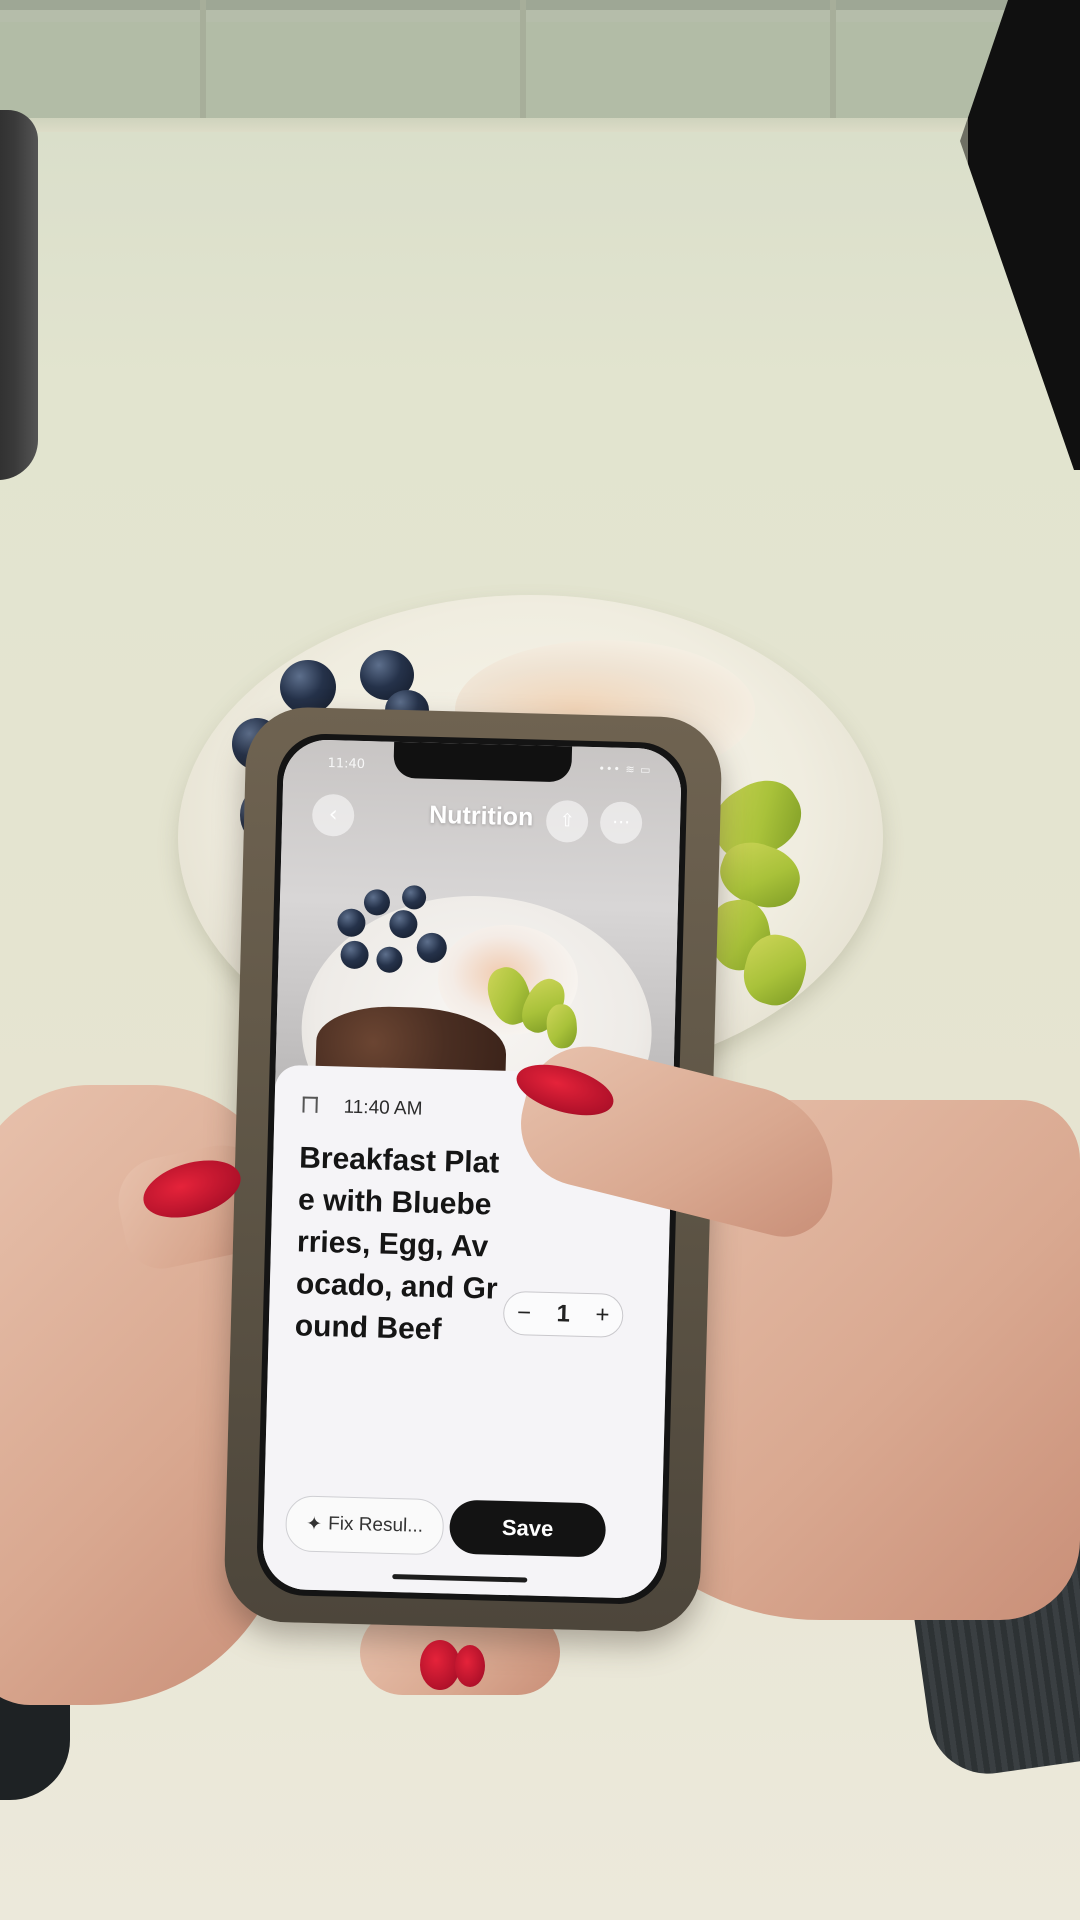 The width and height of the screenshot is (1080, 1920). I want to click on tile-backsplash, so click(540, 64).